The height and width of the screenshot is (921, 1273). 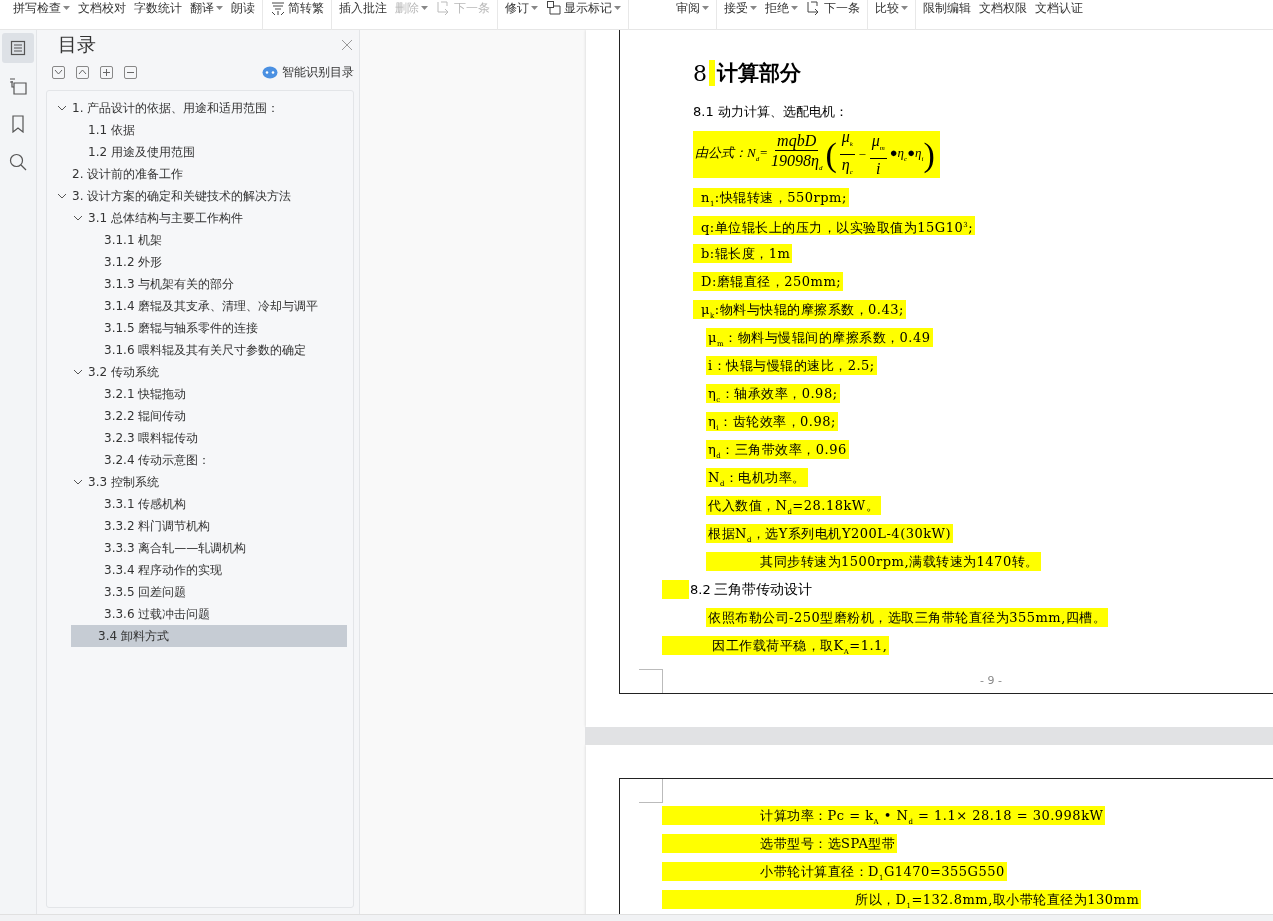 I want to click on toc-item: 3.1.2 外形, so click(x=197, y=262).